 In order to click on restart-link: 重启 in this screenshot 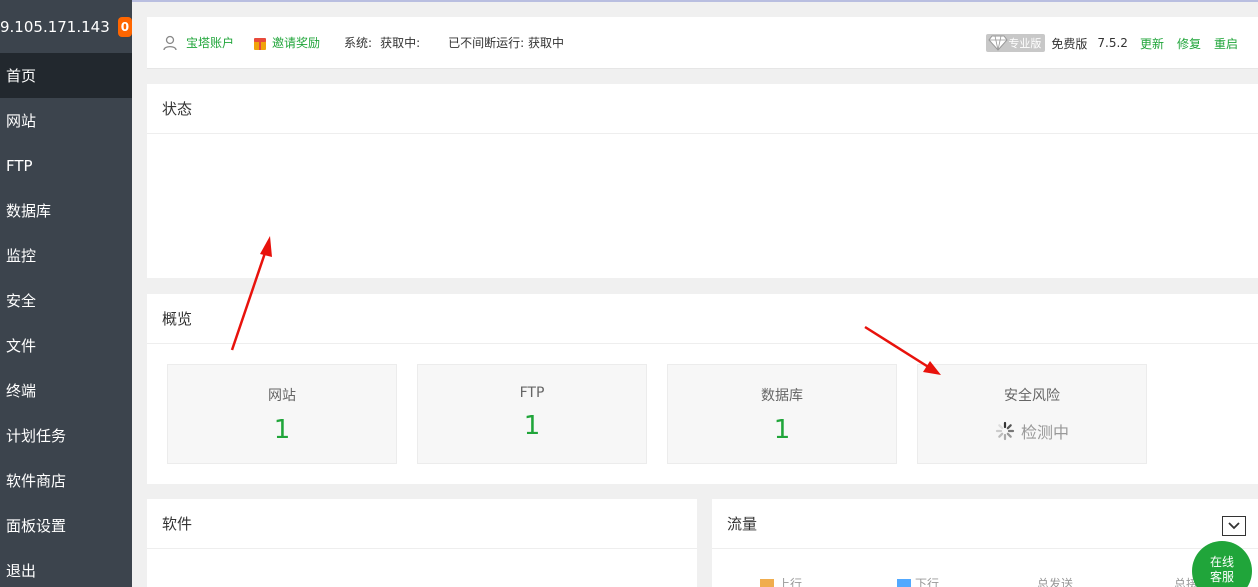, I will do `click(1226, 43)`.